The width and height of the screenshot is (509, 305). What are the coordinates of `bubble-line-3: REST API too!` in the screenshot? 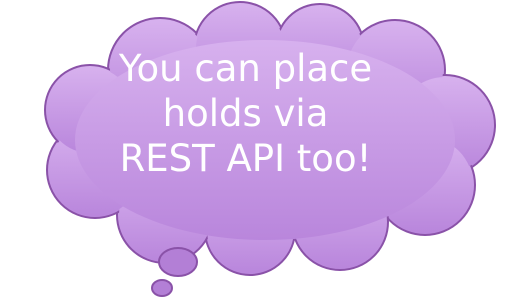 It's located at (245, 158).